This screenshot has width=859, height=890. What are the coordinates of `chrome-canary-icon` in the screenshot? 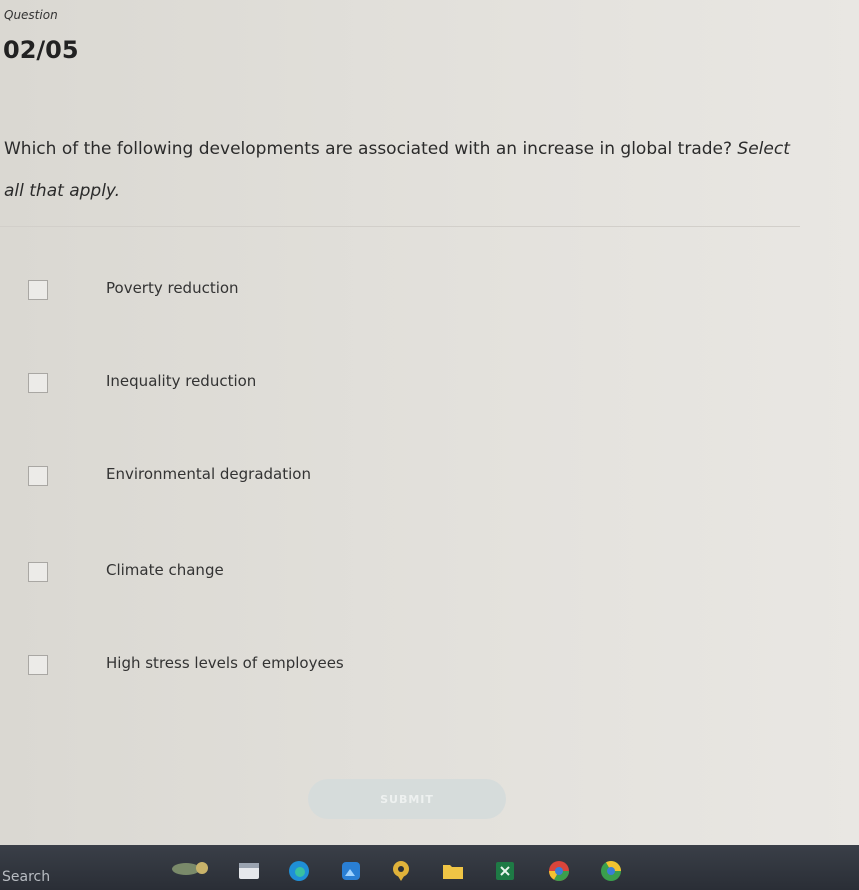 It's located at (611, 871).